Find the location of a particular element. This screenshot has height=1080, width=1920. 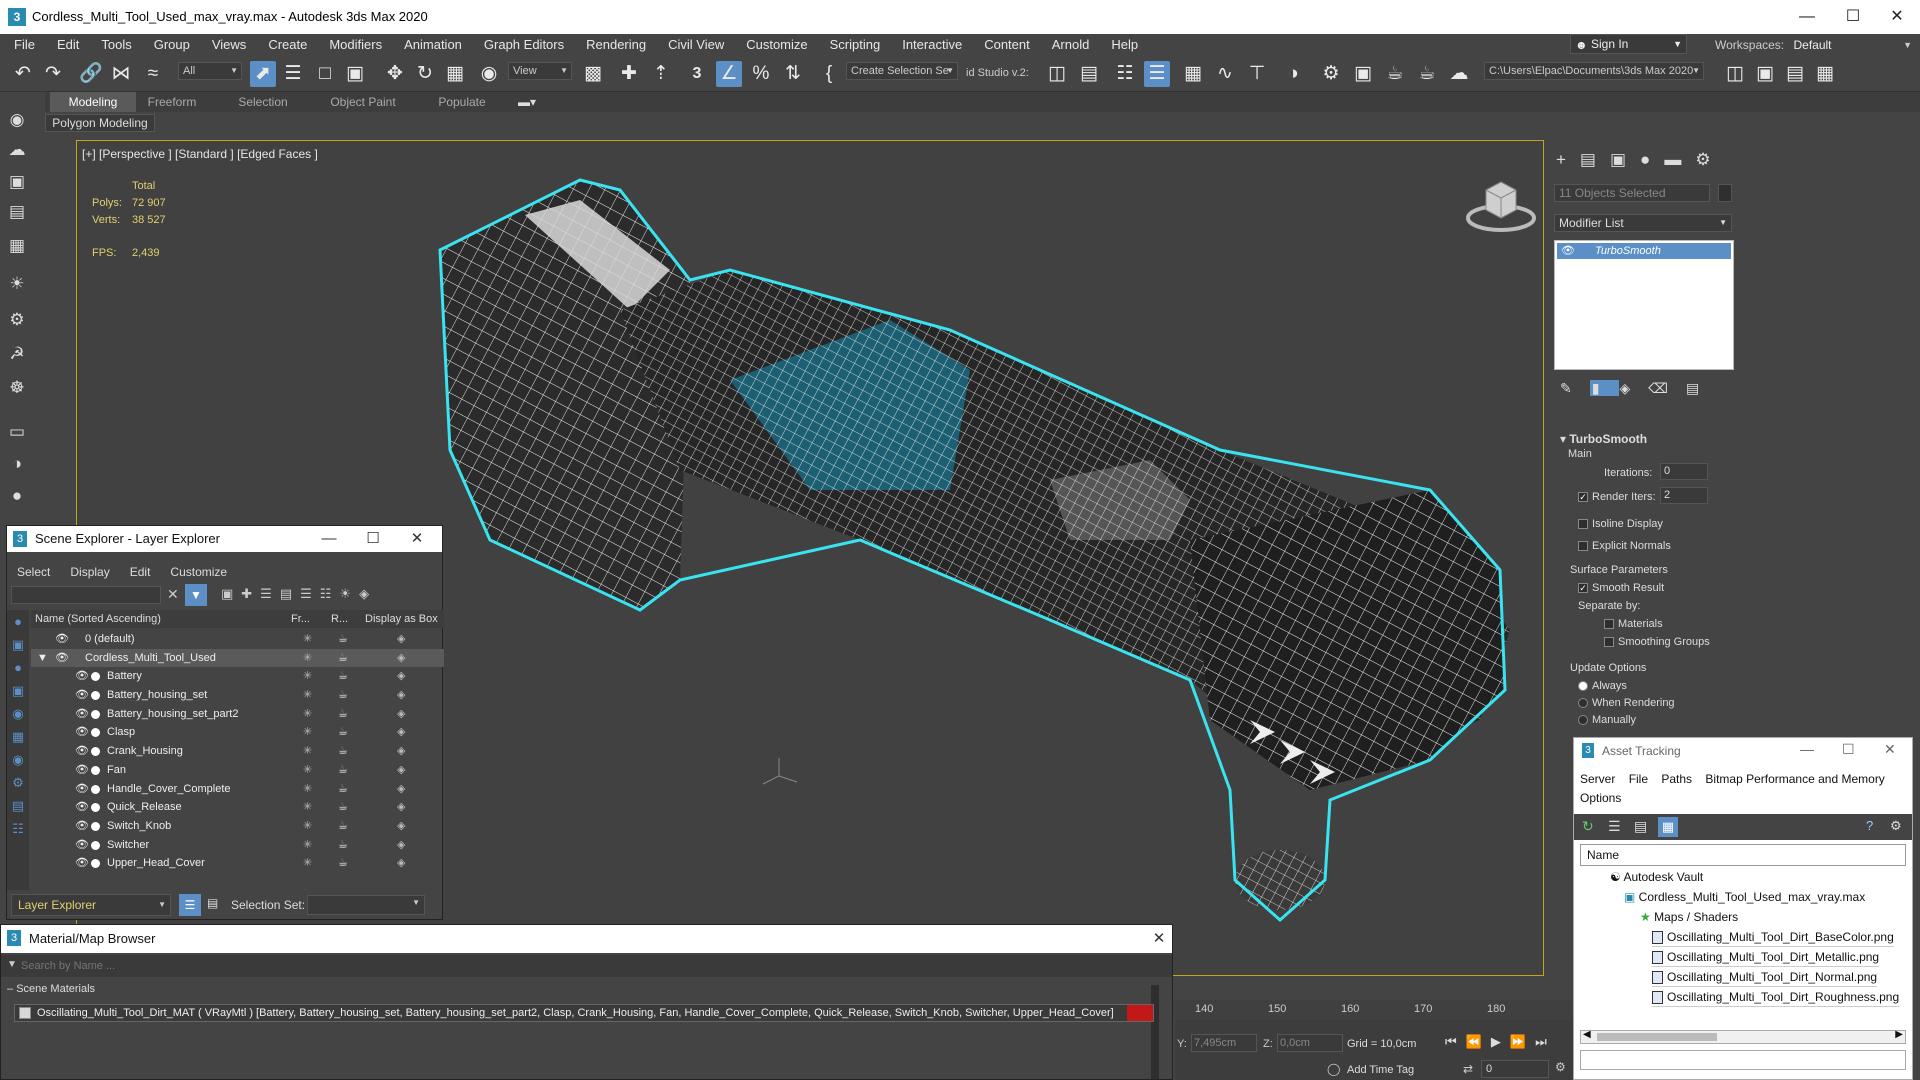

workspaces-selector: Workspaces: Default ▼ is located at coordinates (1817, 45).